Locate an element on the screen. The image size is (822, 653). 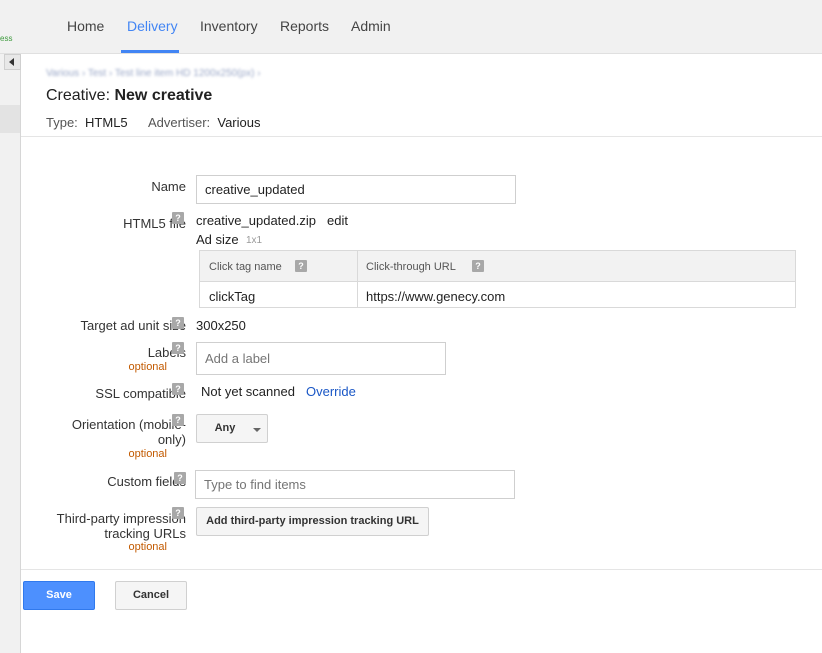
ssl-status: Not yet scanned is located at coordinates (248, 391).